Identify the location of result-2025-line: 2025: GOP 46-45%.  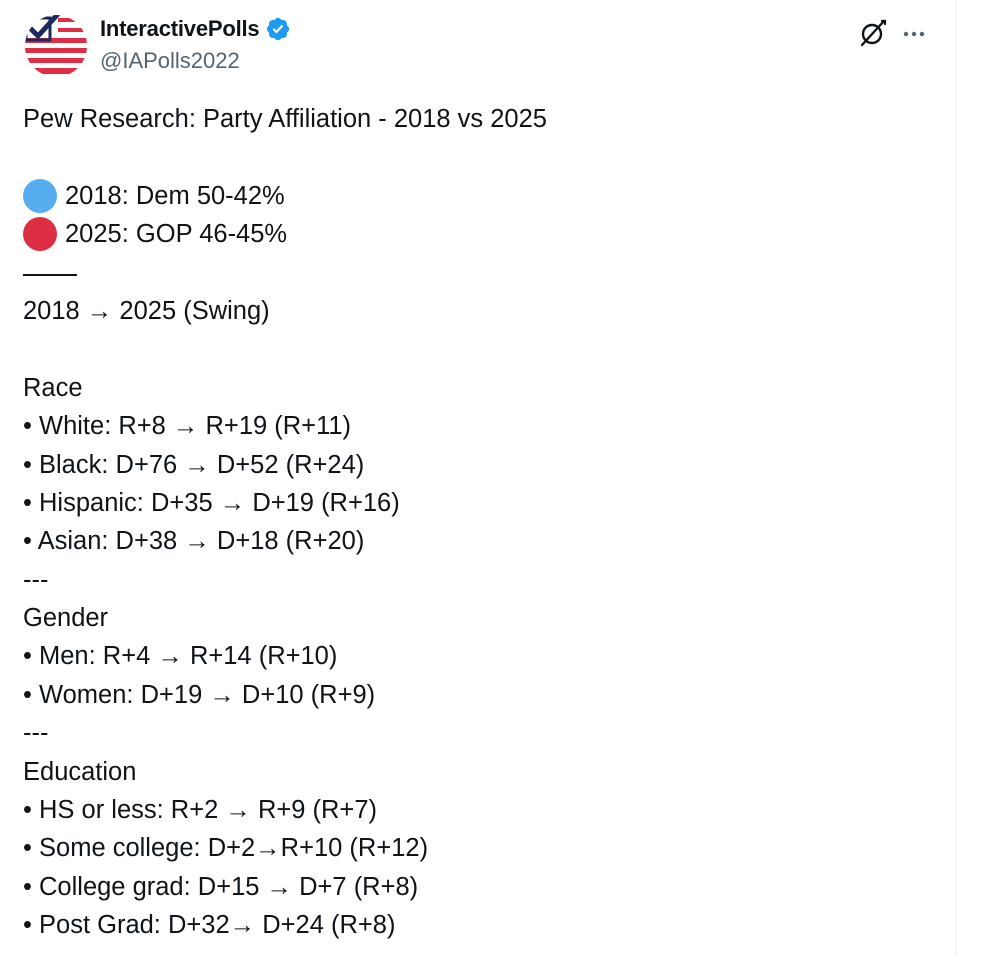
(478, 234).